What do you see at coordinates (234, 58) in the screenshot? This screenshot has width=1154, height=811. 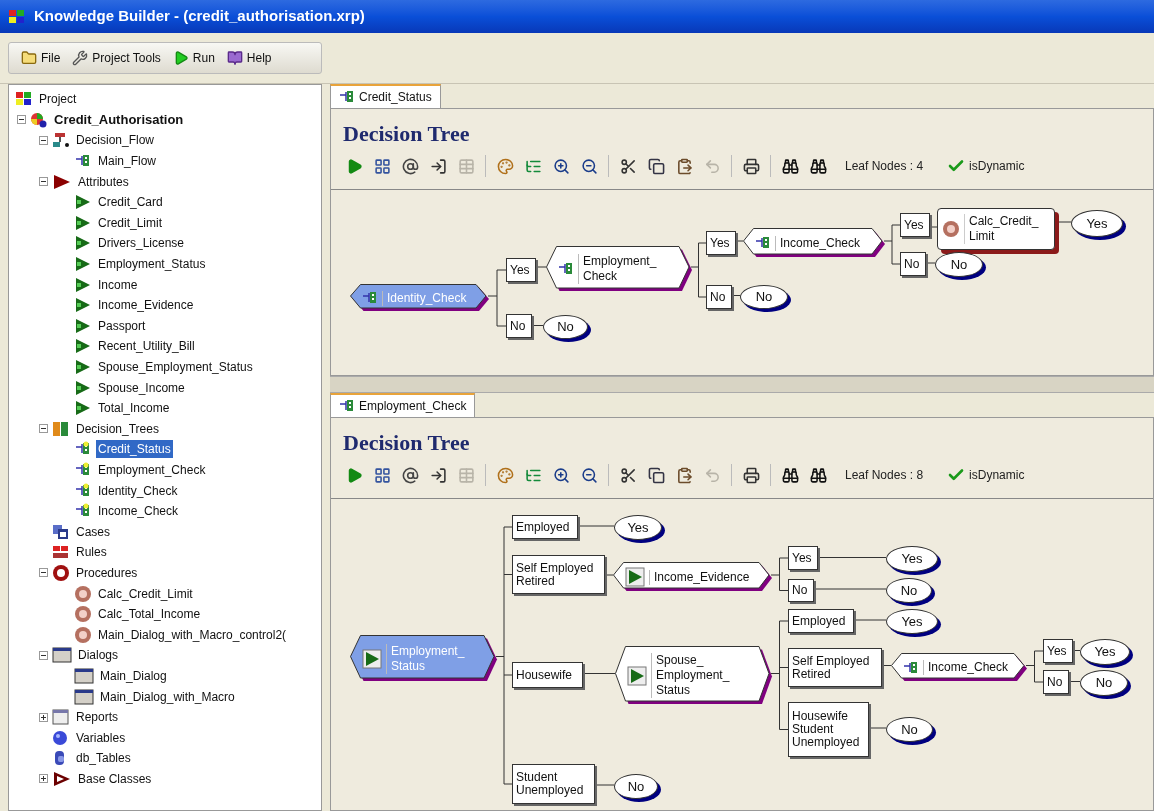 I see `book-icon` at bounding box center [234, 58].